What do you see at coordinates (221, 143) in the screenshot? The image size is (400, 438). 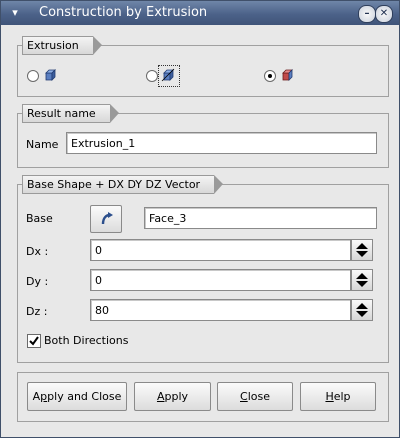 I see `name-field: Extrusion_1` at bounding box center [221, 143].